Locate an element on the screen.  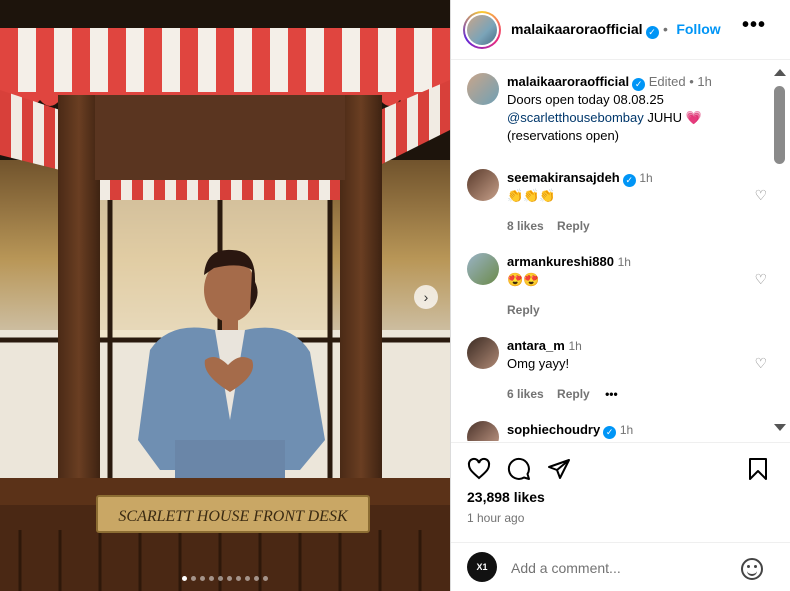
chevron-right-icon: › is located at coordinates (426, 297).